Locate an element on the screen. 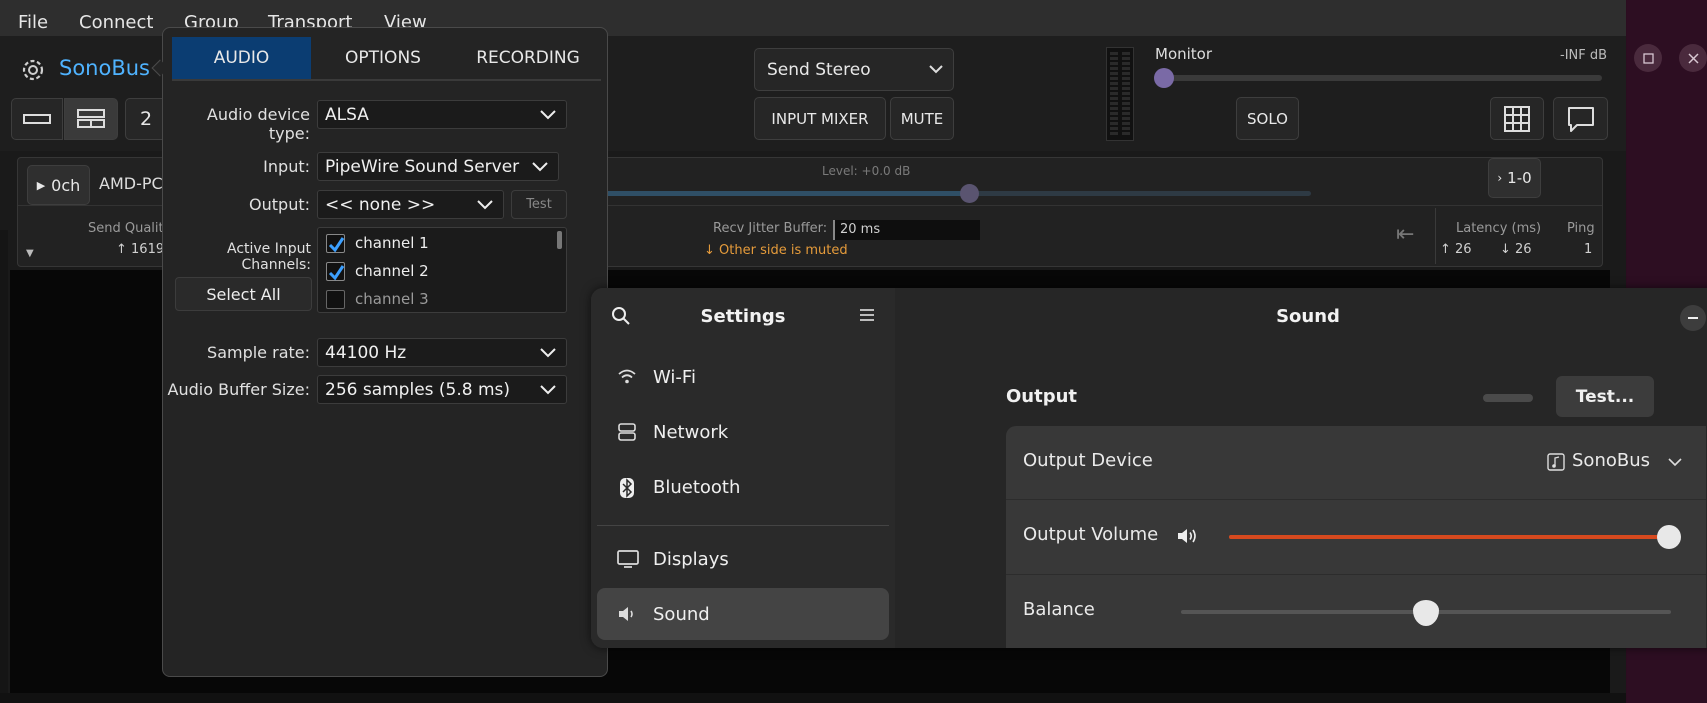 Image resolution: width=1707 pixels, height=703 pixels. peer-channels-button: ▶ 0ch is located at coordinates (58, 185).